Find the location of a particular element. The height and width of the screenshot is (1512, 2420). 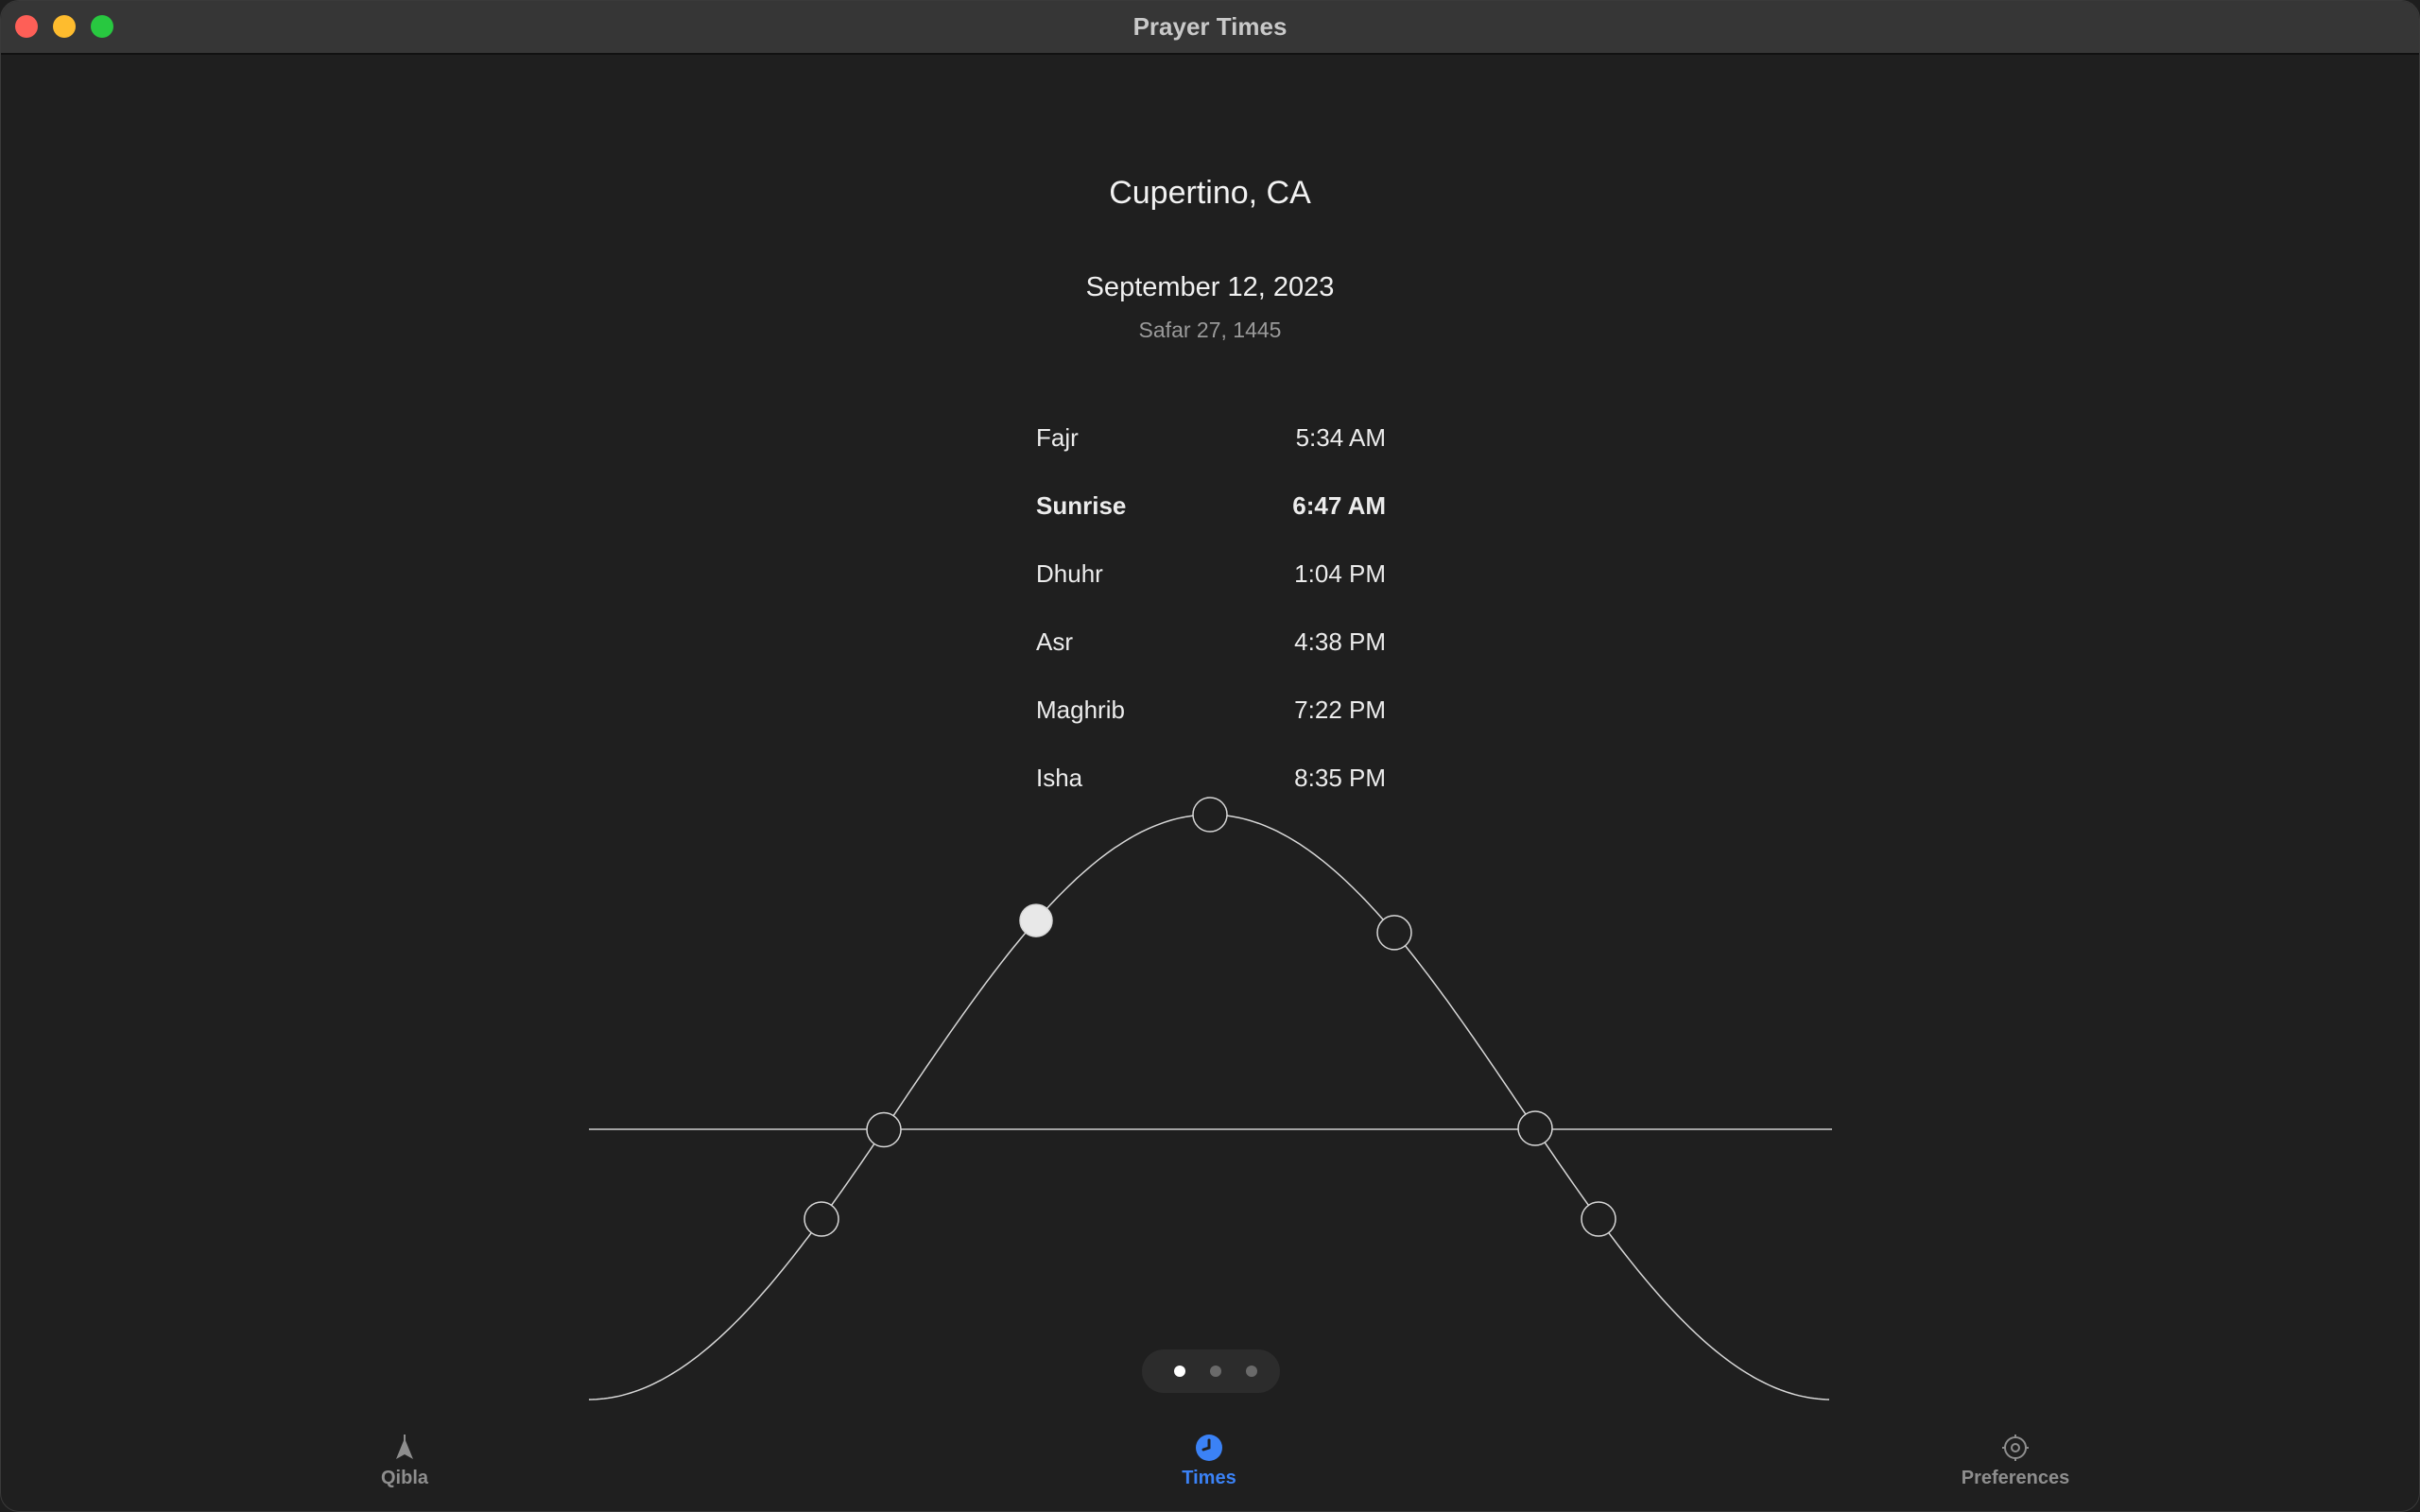

prayer-time: 6:47 AM is located at coordinates (1339, 505).